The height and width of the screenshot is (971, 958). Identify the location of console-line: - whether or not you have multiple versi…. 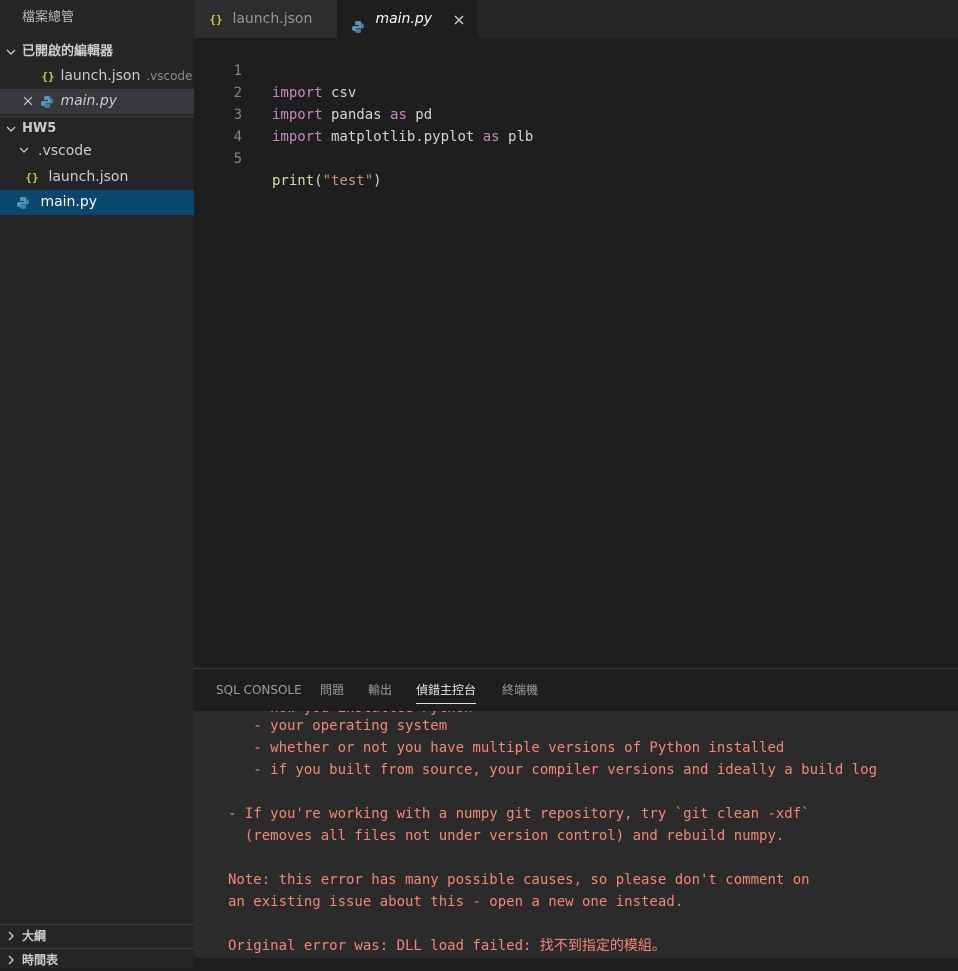
(506, 748).